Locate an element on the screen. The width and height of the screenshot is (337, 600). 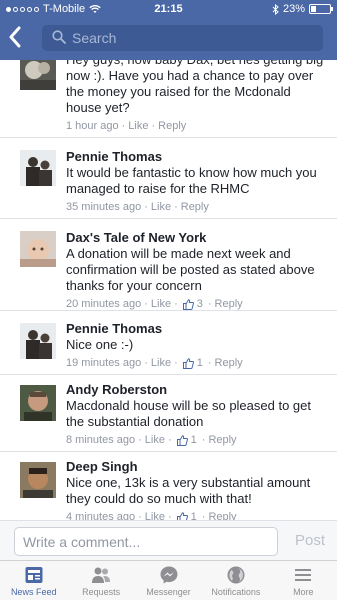
header: T-Mobile 21:15 23% Search is located at coordinates (168, 30).